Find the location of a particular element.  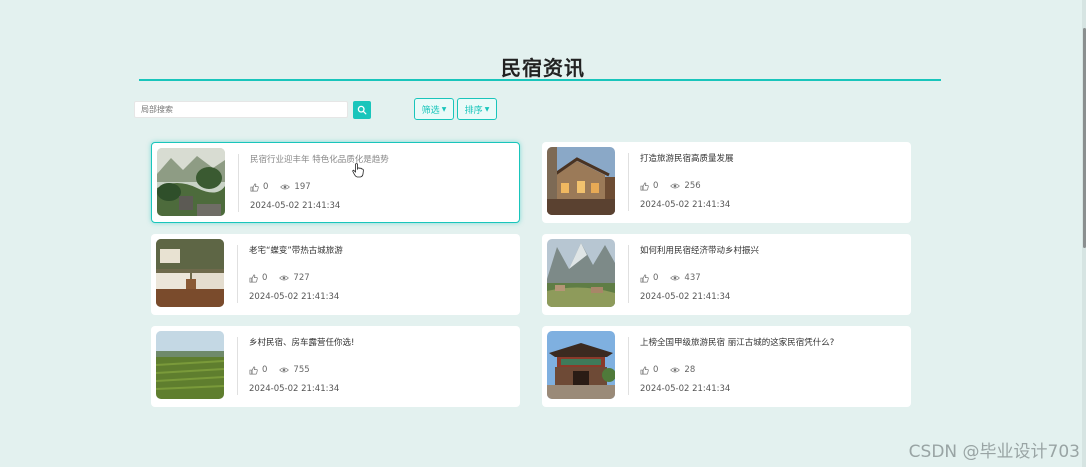

view-count: 727 is located at coordinates (301, 278).